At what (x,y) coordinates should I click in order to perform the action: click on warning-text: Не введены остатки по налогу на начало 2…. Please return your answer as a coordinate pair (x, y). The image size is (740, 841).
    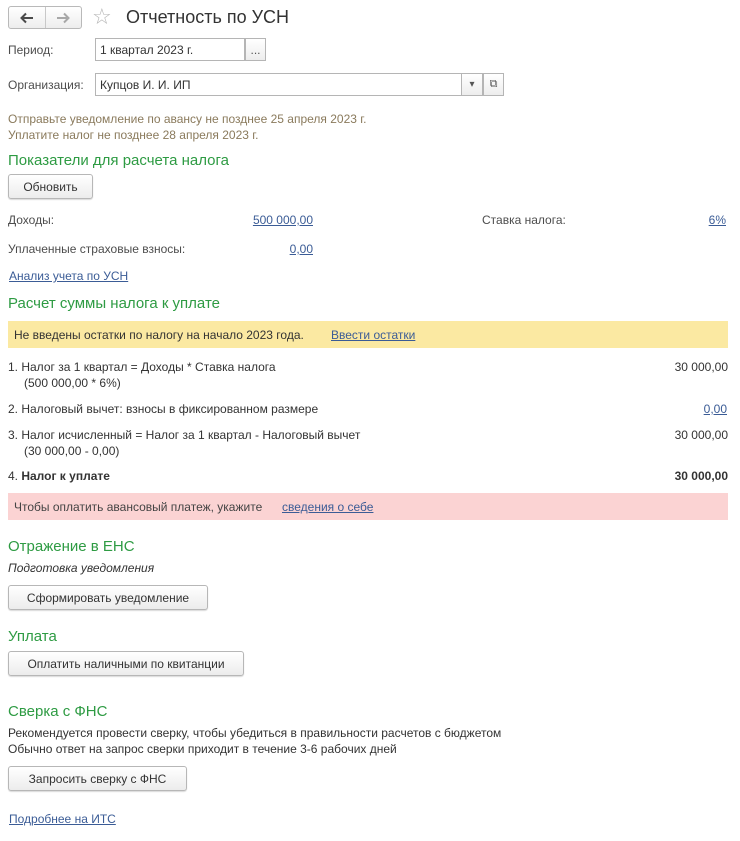
    Looking at the image, I should click on (159, 335).